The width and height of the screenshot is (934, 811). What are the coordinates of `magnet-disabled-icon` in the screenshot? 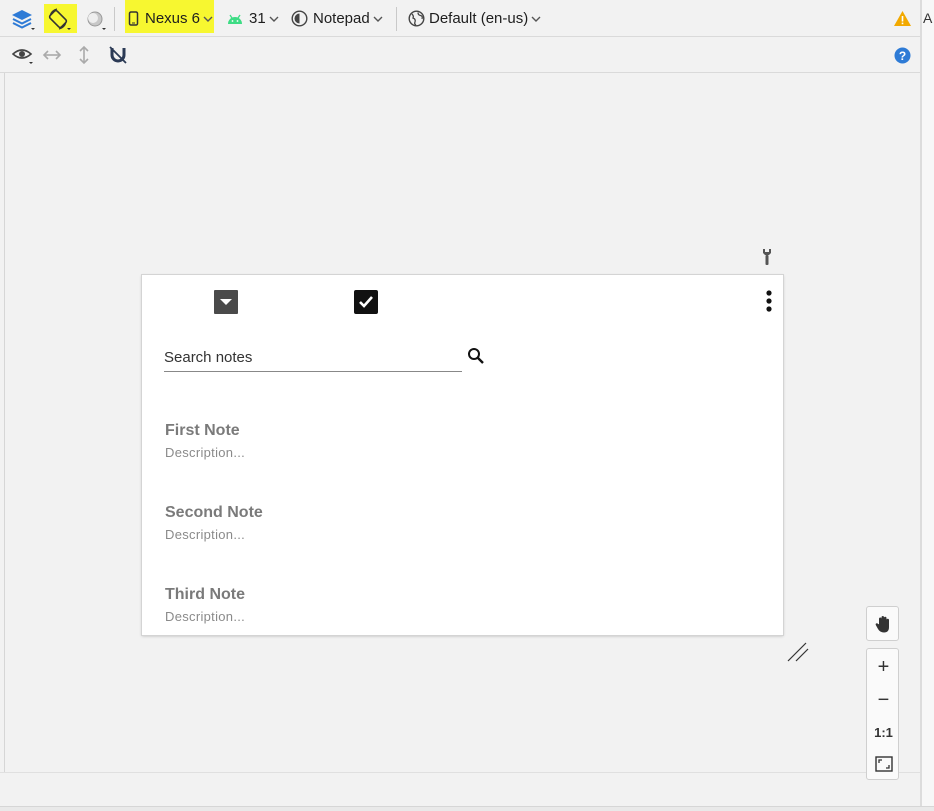 It's located at (118, 55).